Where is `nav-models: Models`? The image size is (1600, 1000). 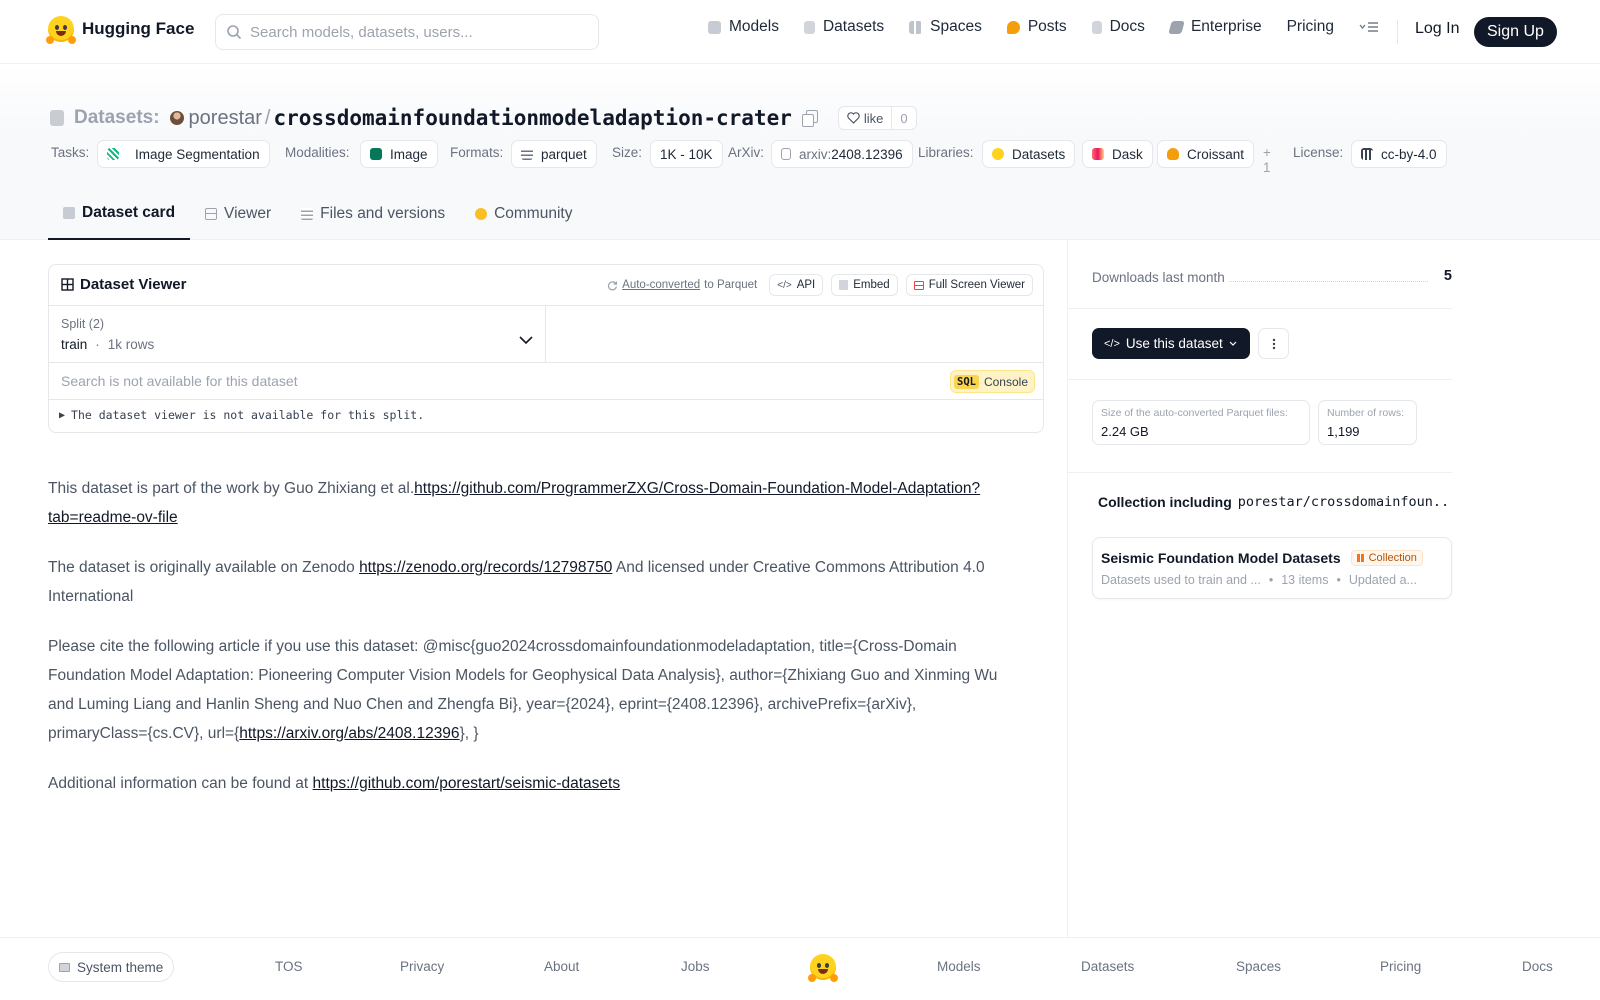
nav-models: Models is located at coordinates (743, 27).